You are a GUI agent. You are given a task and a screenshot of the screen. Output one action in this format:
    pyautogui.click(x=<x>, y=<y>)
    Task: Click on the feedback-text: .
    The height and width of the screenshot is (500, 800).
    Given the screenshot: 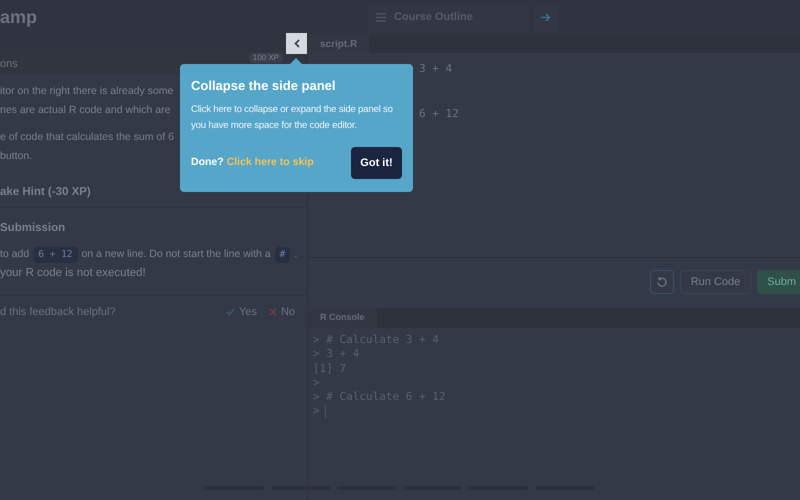 What is the action you would take?
    pyautogui.click(x=296, y=254)
    